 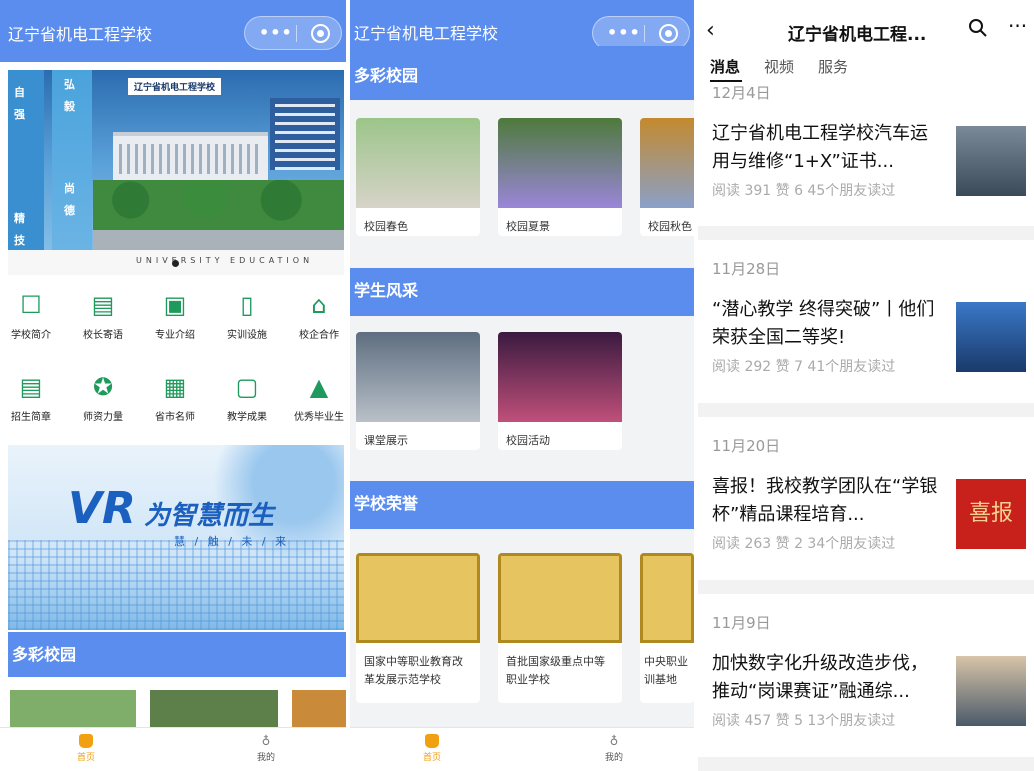 I want to click on card-label: 校园春色, so click(x=386, y=226).